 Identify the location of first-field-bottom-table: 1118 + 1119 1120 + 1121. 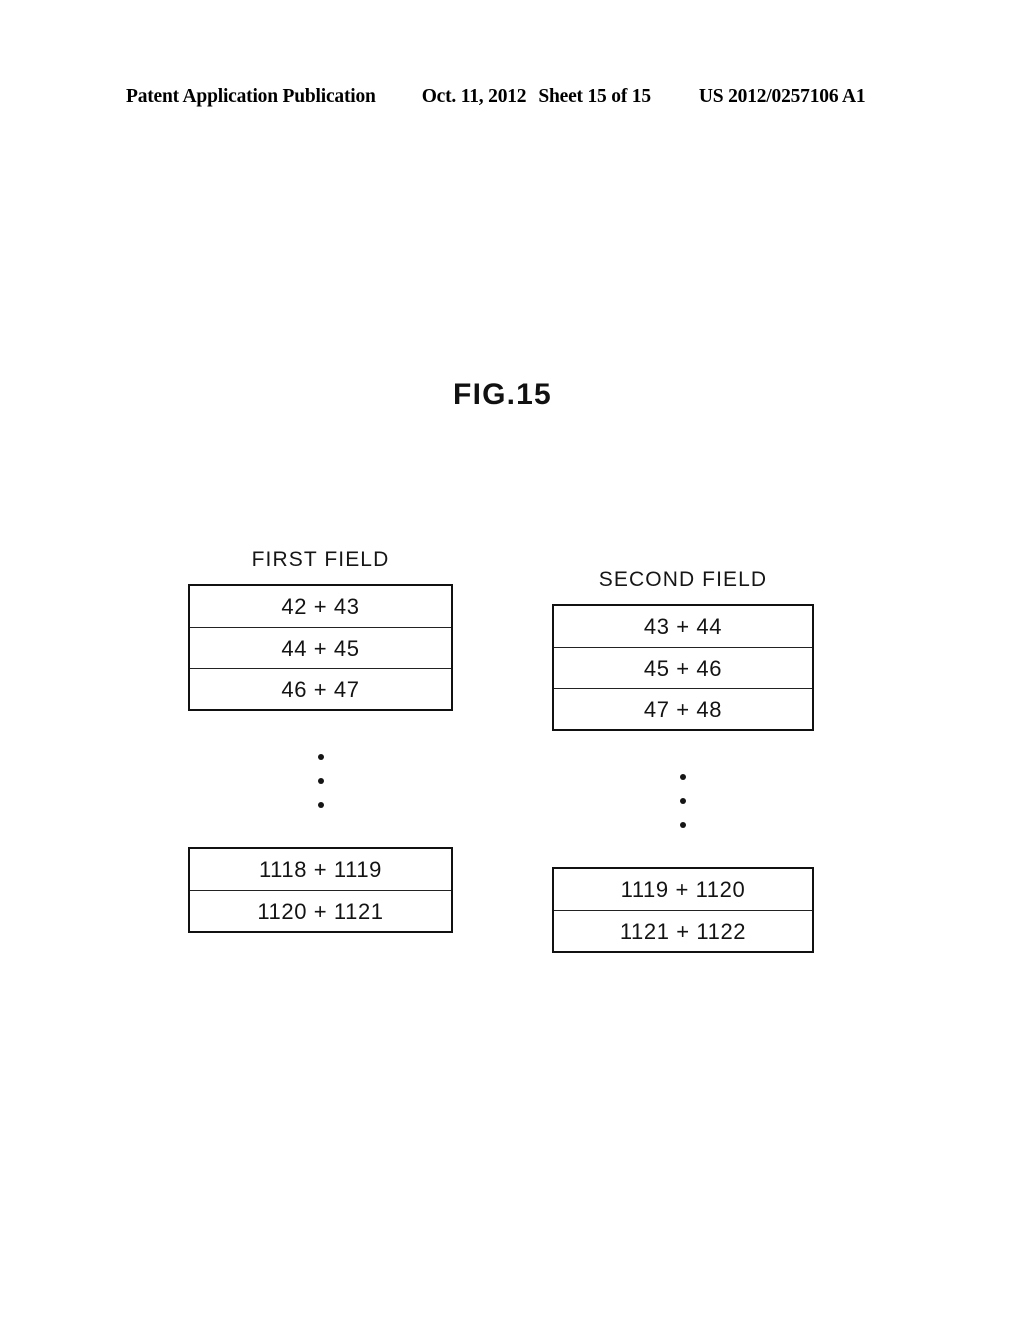
(320, 890).